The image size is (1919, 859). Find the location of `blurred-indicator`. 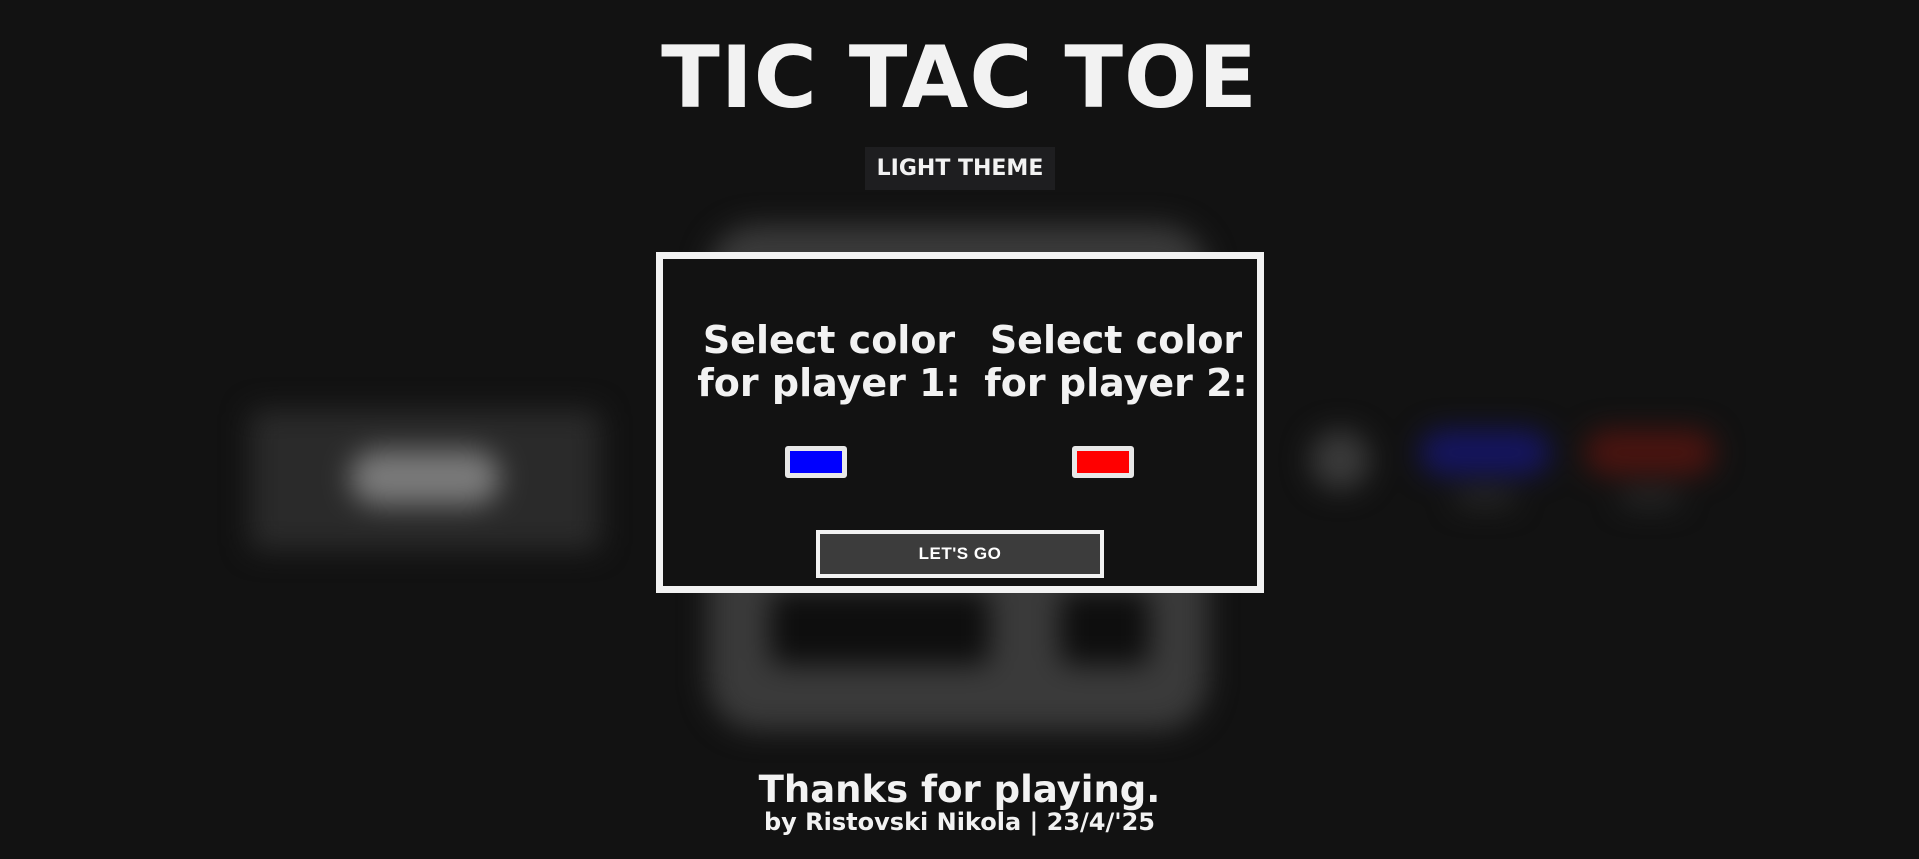

blurred-indicator is located at coordinates (1340, 460).